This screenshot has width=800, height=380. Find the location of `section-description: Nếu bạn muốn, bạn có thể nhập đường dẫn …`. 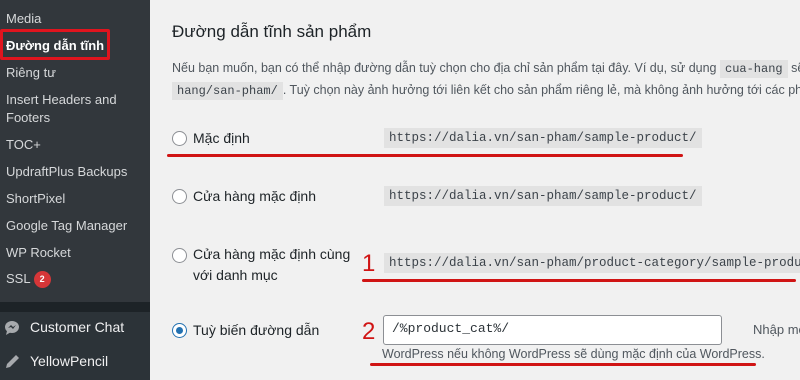

section-description: Nếu bạn muốn, bạn có thể nhập đường dẫn … is located at coordinates (486, 80).